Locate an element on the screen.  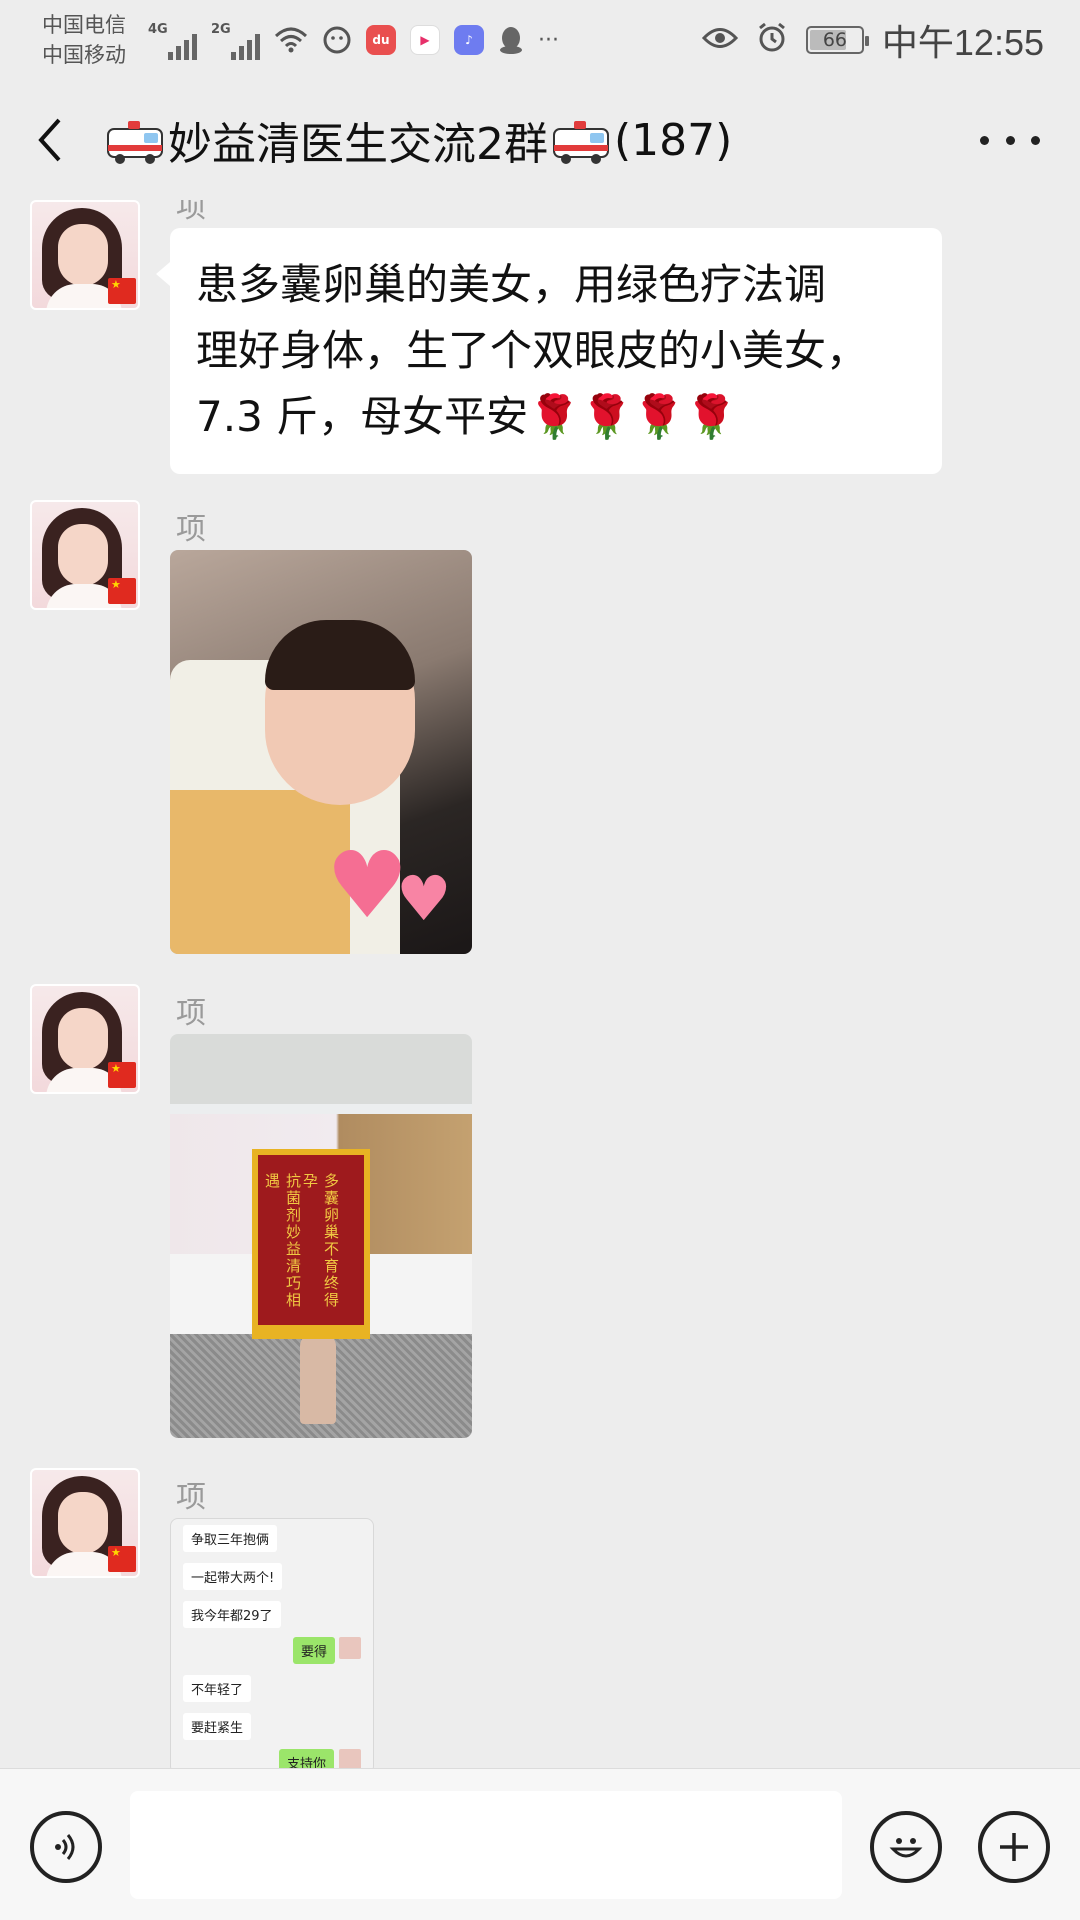
signal-4g-icon: 4G is located at coordinates (172, 40).